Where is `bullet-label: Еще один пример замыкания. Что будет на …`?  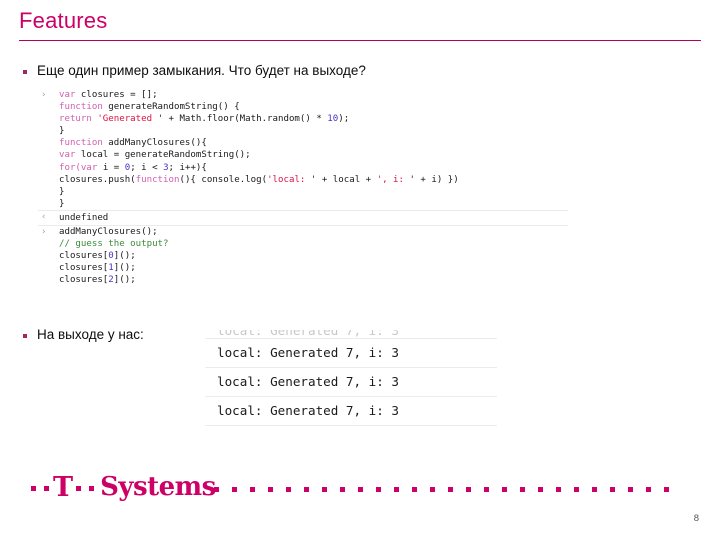
bullet-label: Еще один пример замыкания. Что будет на … is located at coordinates (201, 70).